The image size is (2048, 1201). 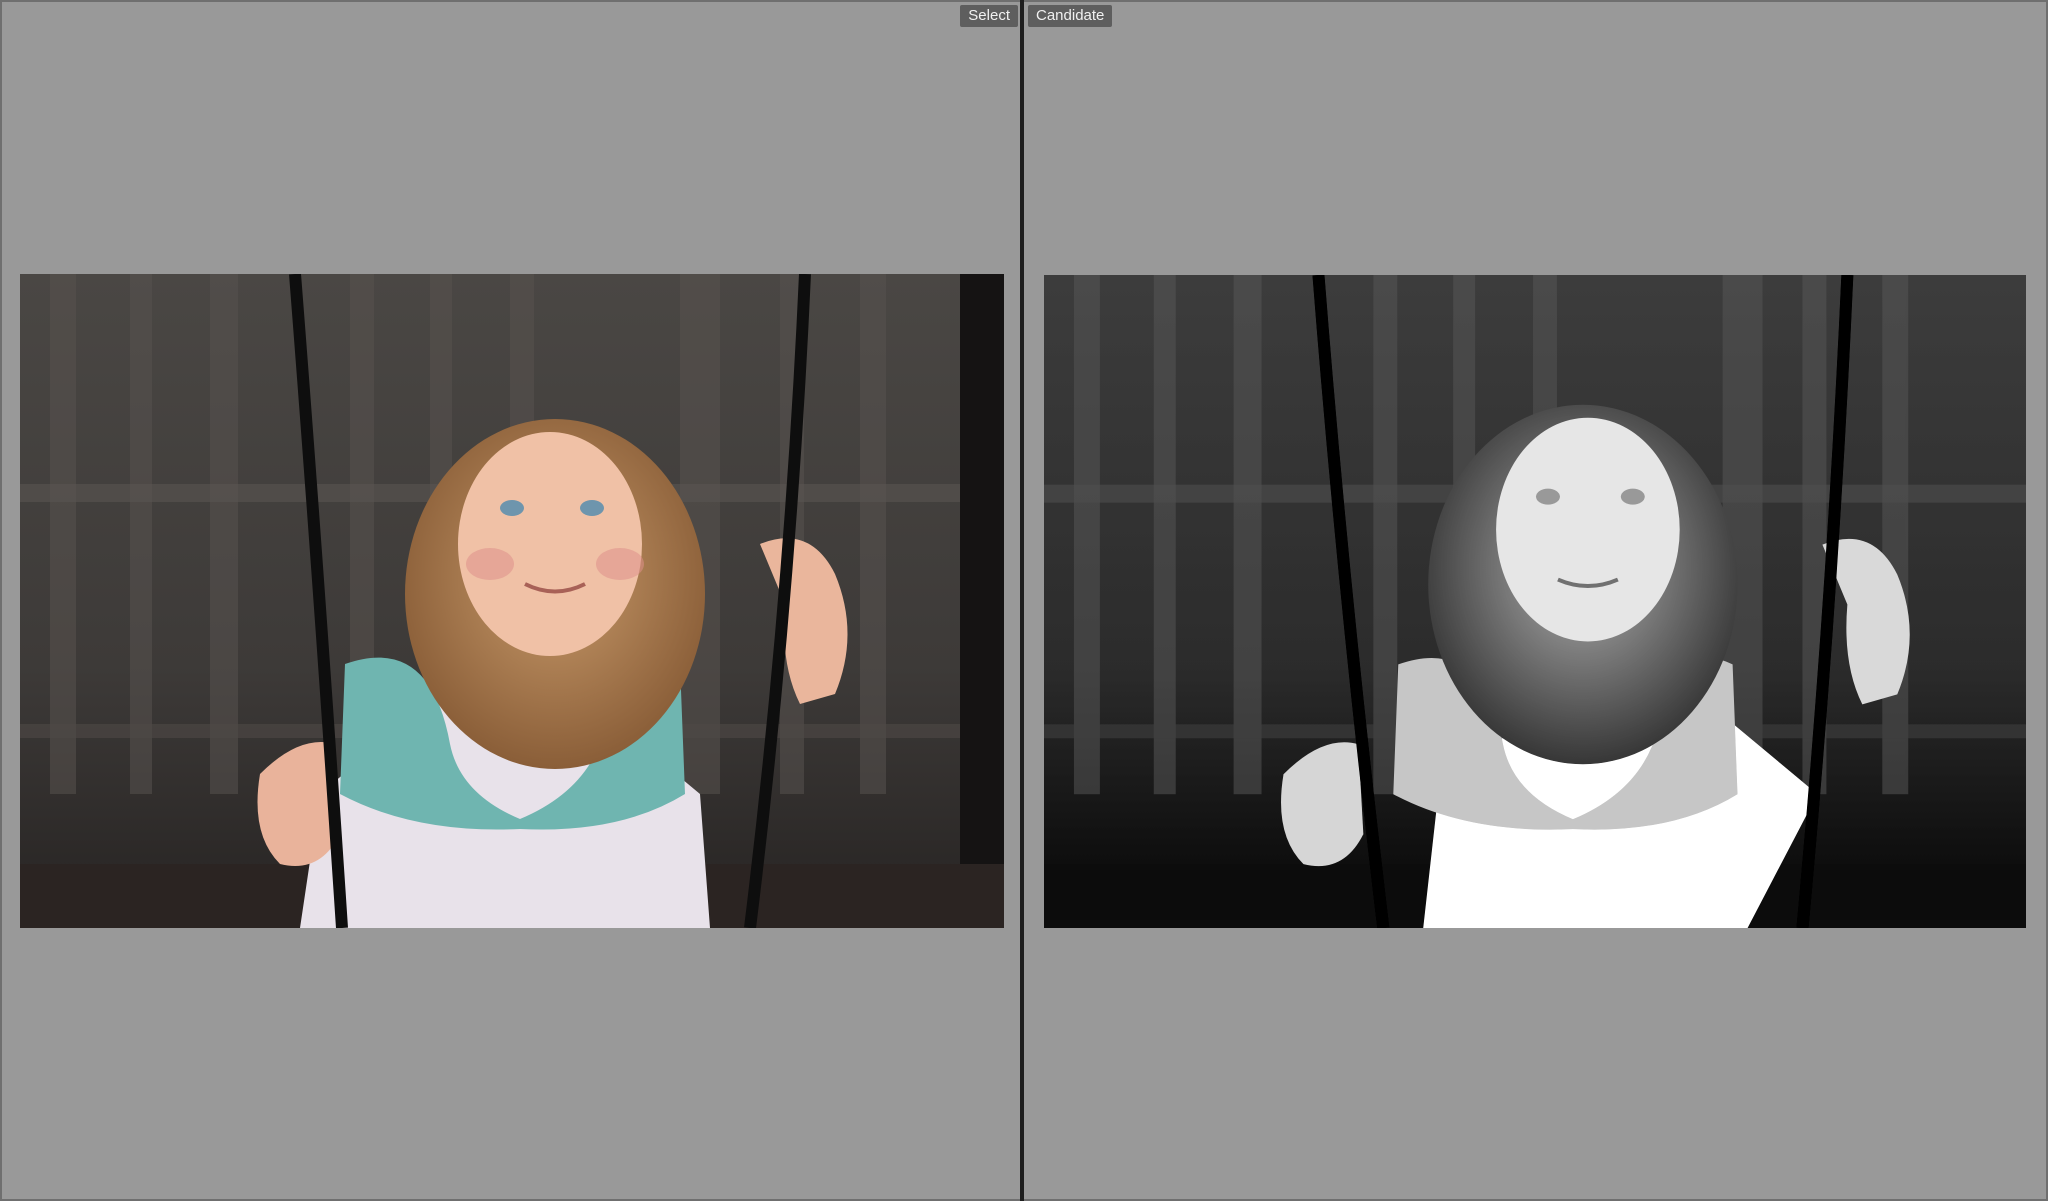 I want to click on select-label: Select, so click(x=989, y=16).